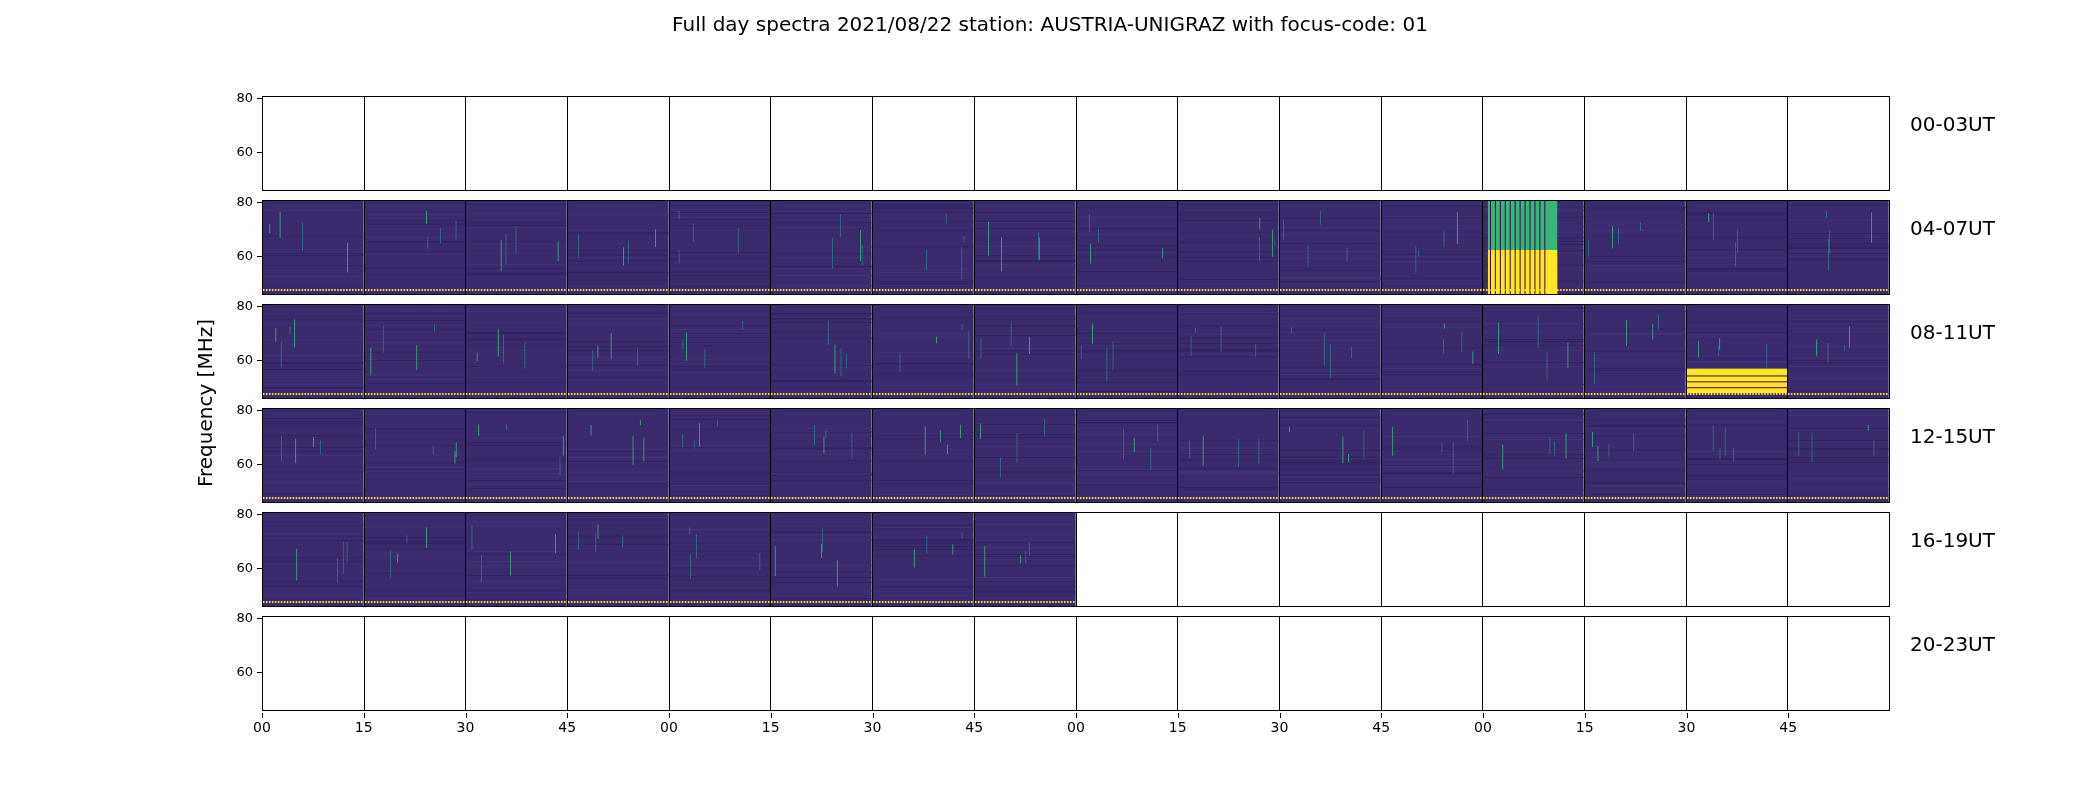 The height and width of the screenshot is (800, 2100). Describe the element at coordinates (1952, 228) in the screenshot. I see `row-label: 04-07UT` at that location.